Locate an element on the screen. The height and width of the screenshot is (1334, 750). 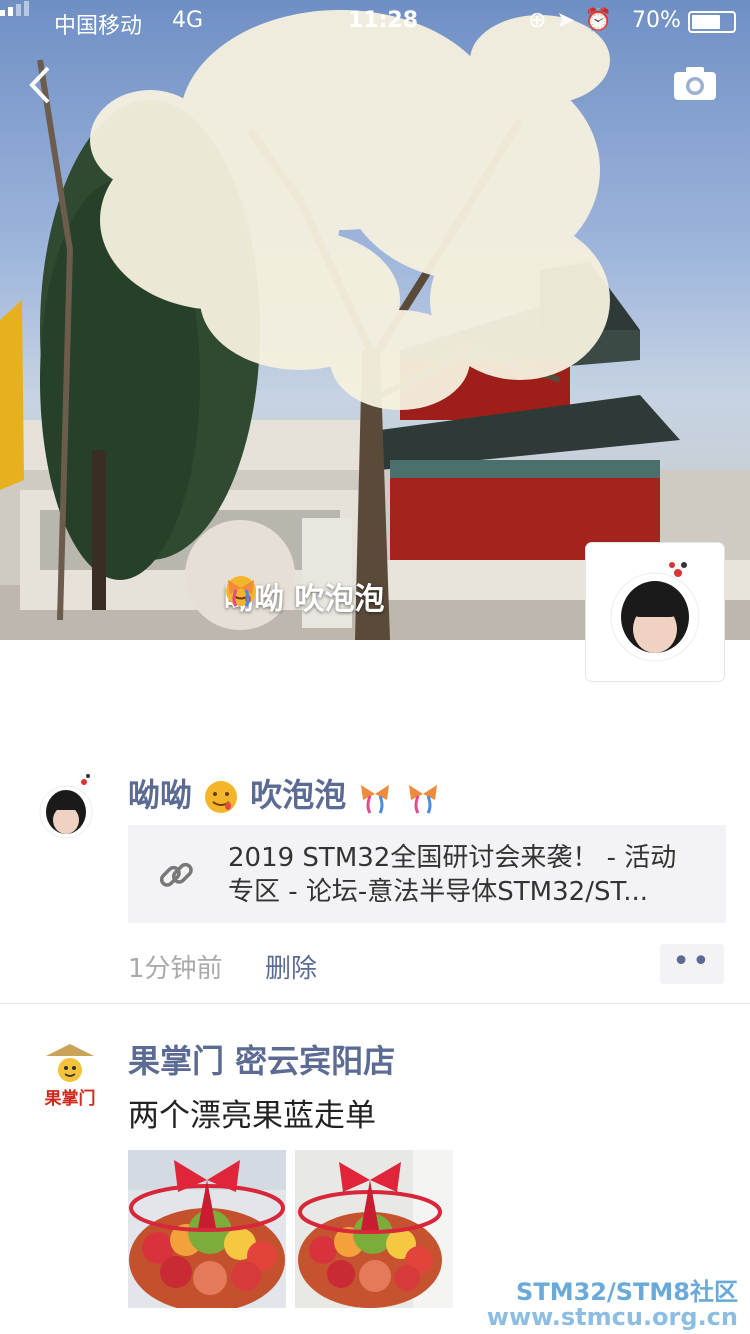
post-timestamp: 1分钟前 is located at coordinates (175, 969).